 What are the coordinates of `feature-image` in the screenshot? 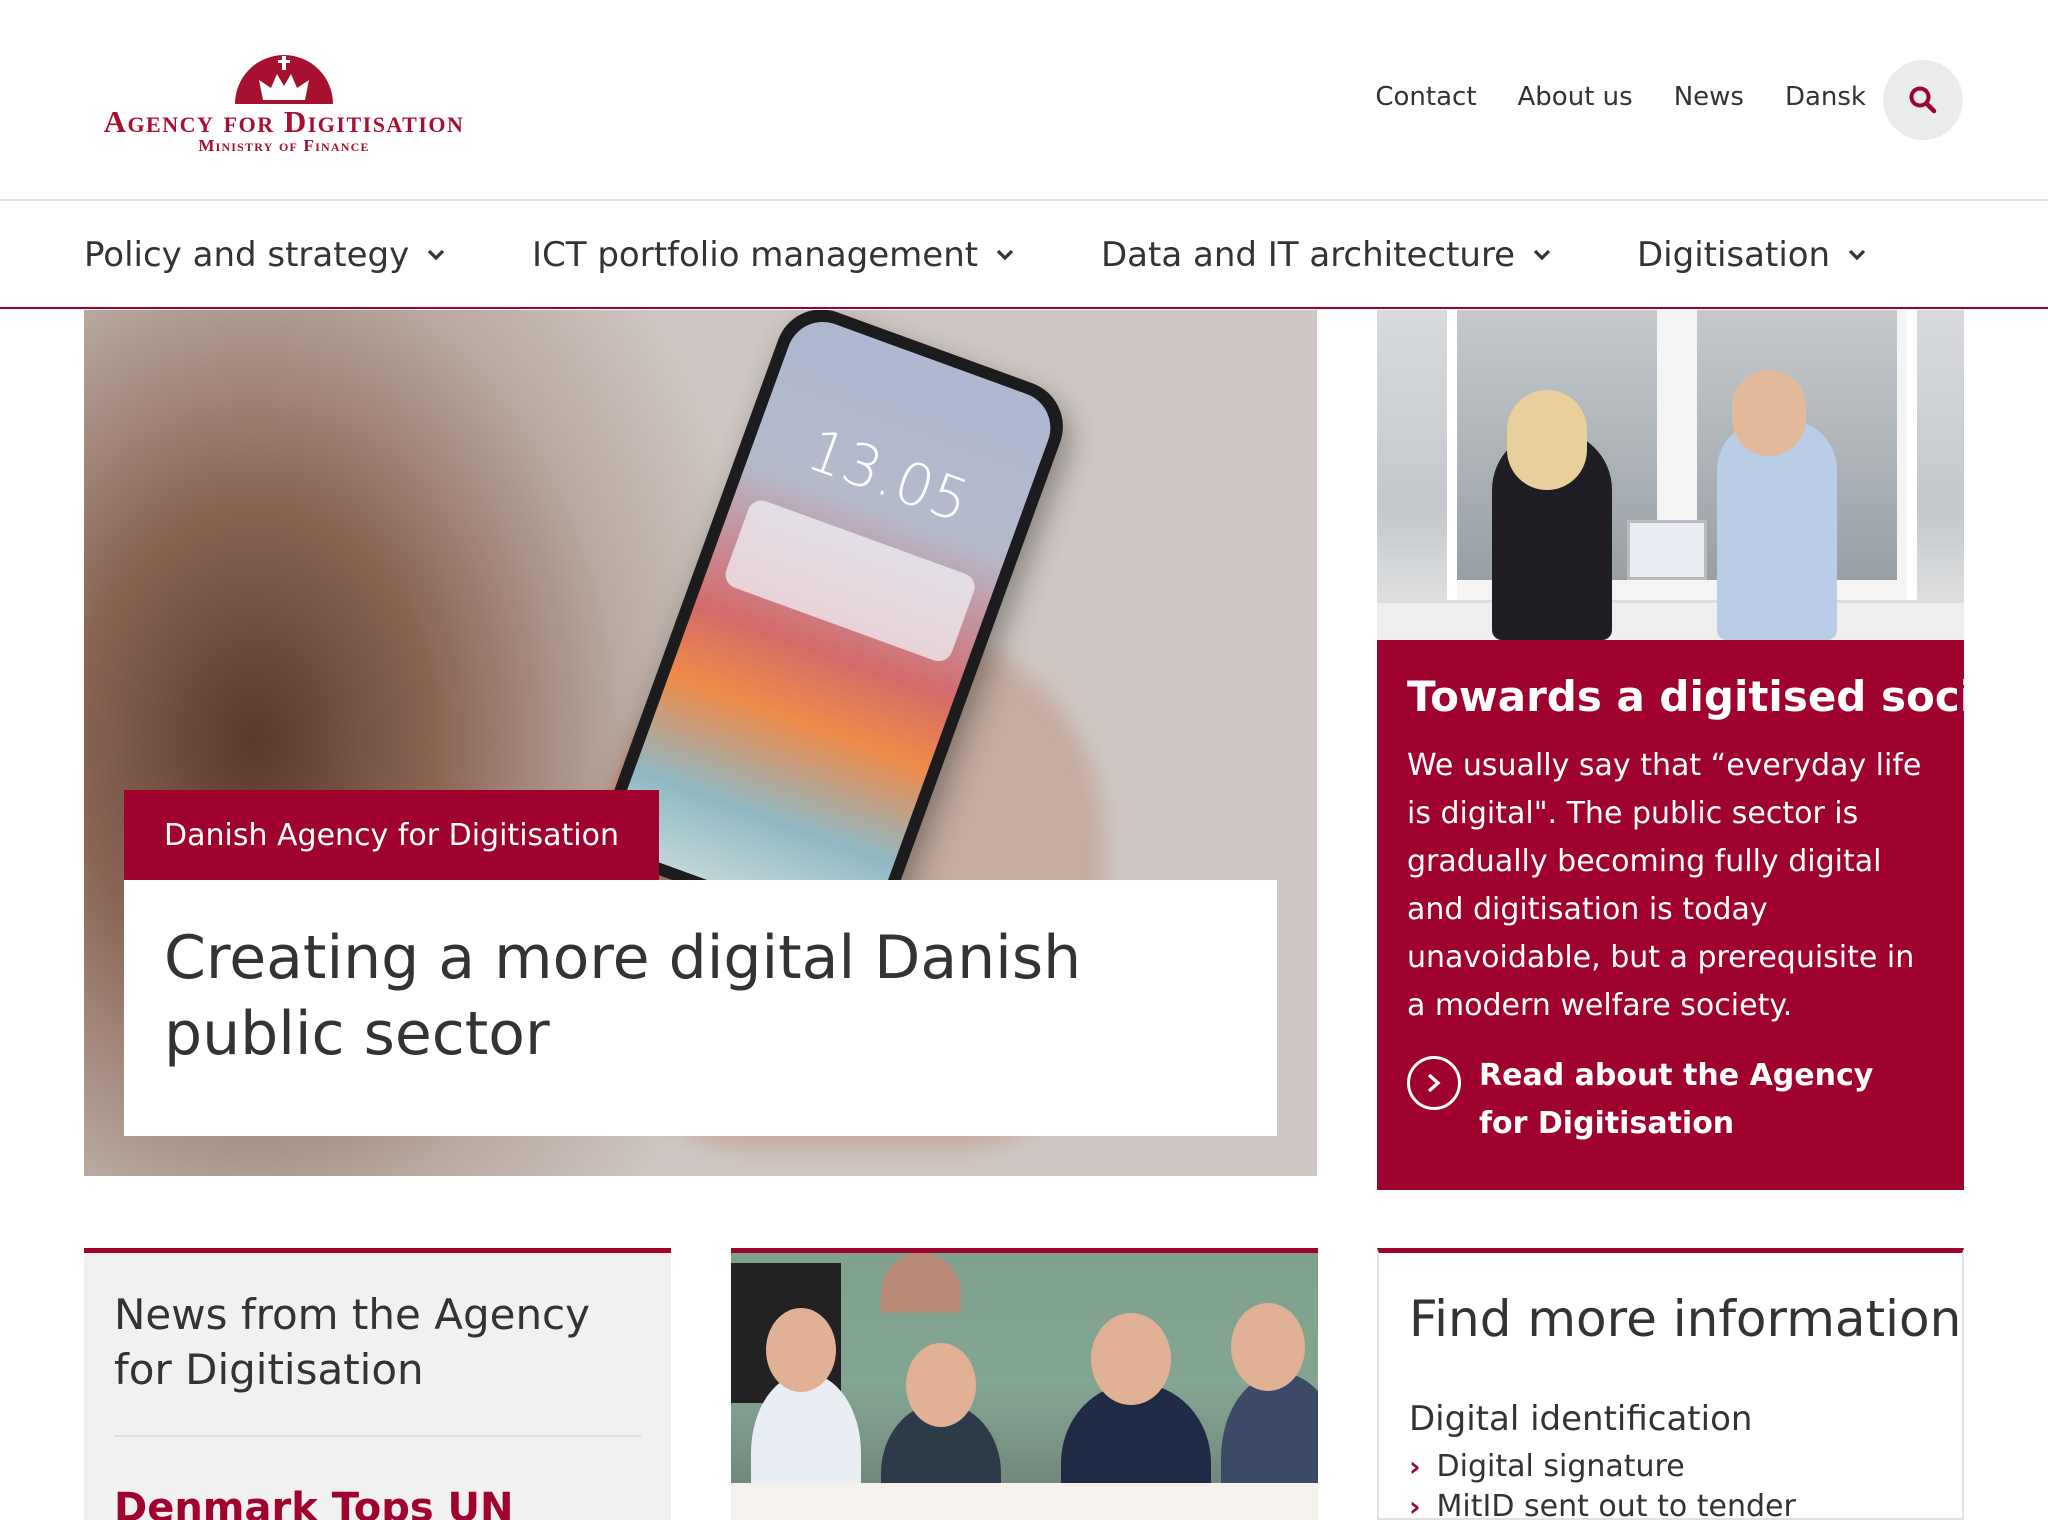 It's located at (1670, 475).